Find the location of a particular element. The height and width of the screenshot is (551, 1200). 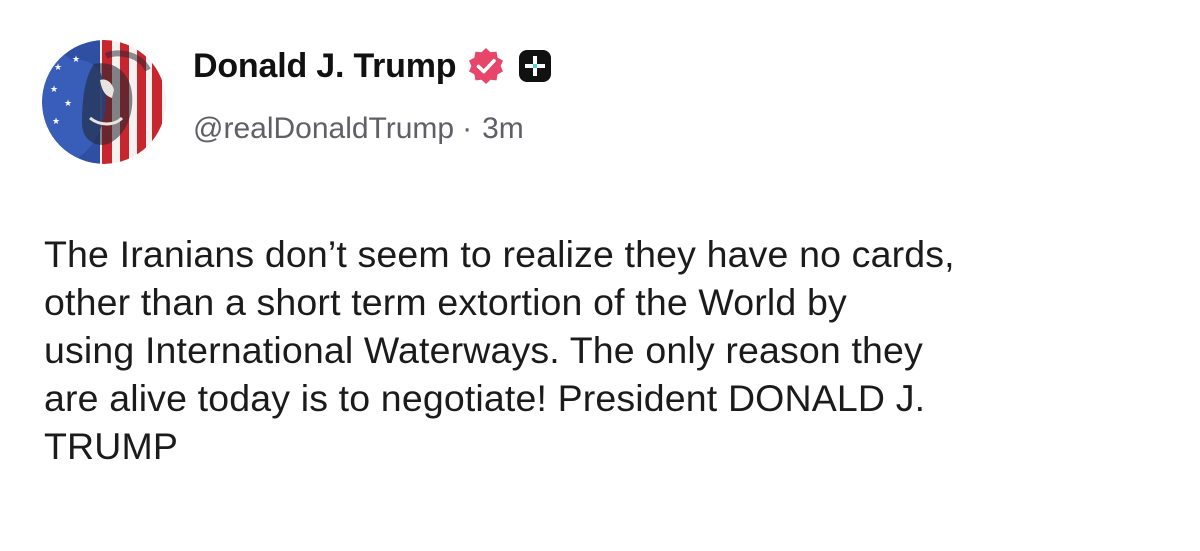

avatar-image: ★ ★ ★ ★ ★ is located at coordinates (104, 102).